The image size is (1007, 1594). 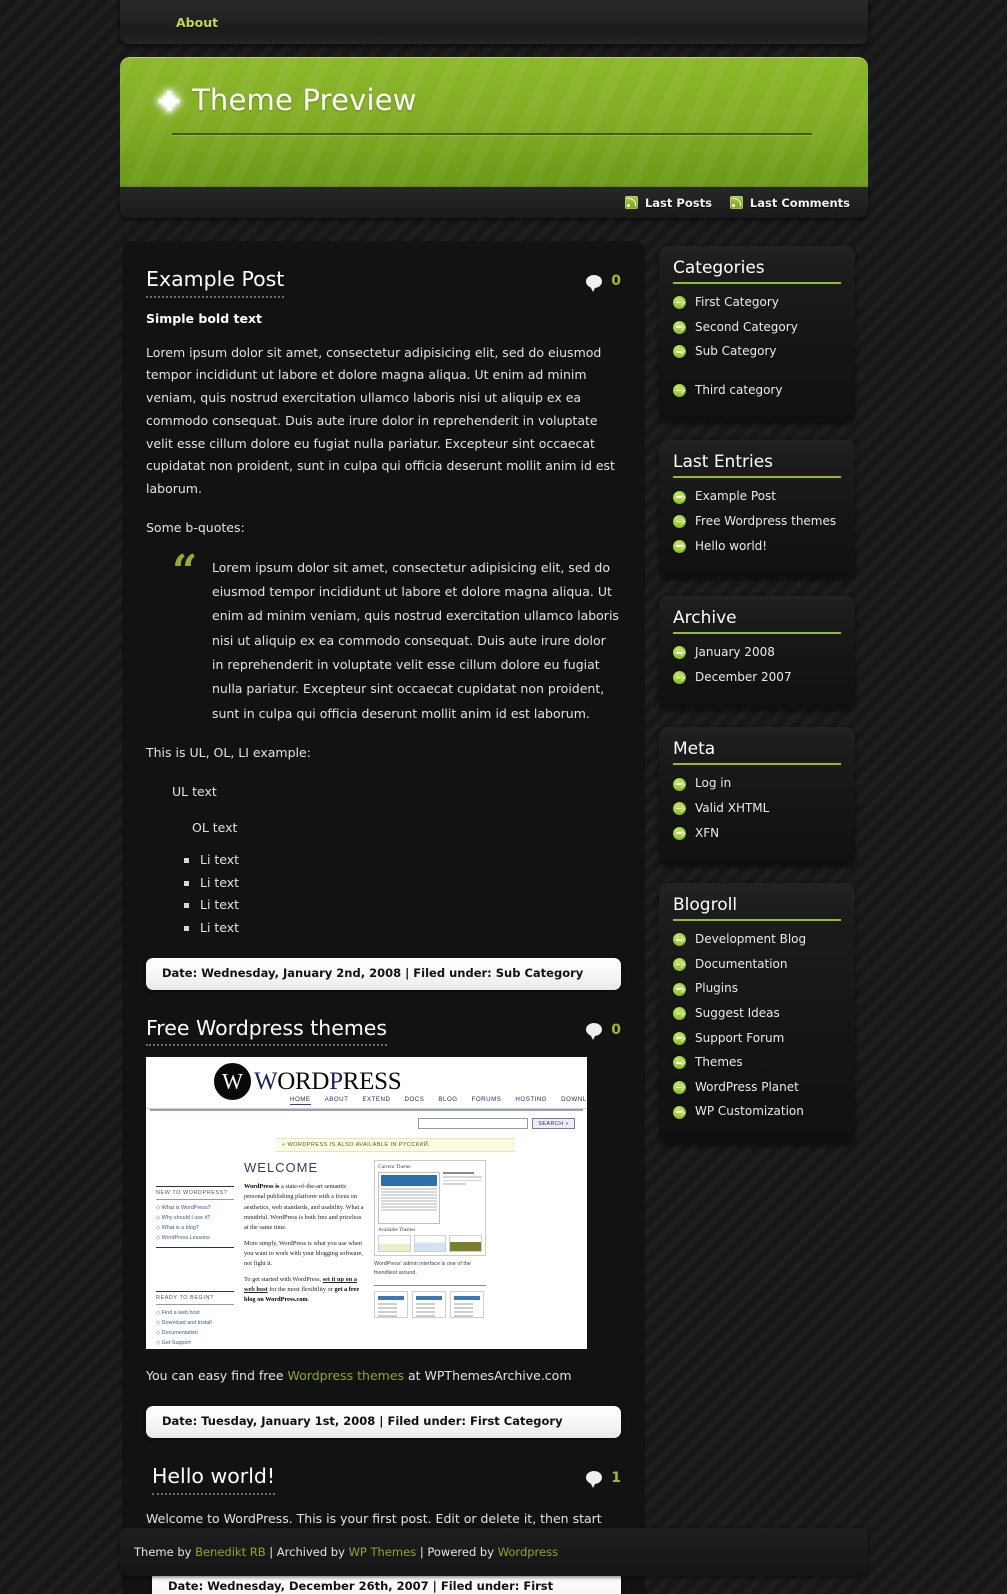 What do you see at coordinates (757, 784) in the screenshot?
I see `sidebar-item-log-in: Log in` at bounding box center [757, 784].